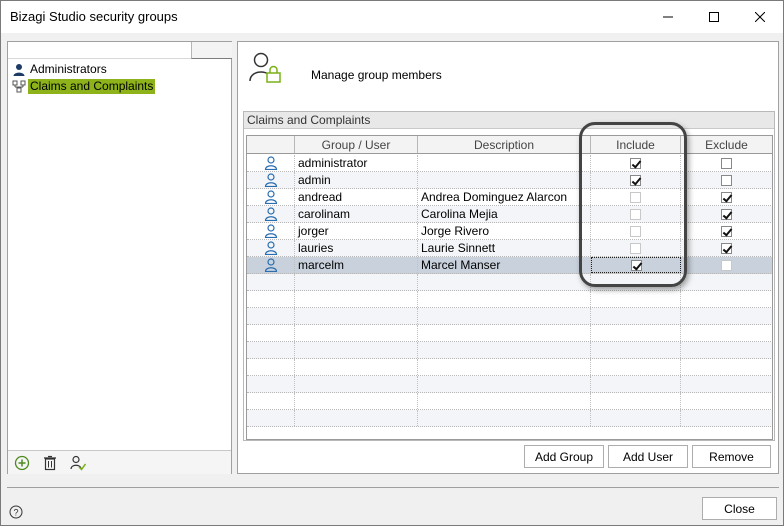 This screenshot has height=526, width=784. I want to click on help-icon: ?, so click(16, 512).